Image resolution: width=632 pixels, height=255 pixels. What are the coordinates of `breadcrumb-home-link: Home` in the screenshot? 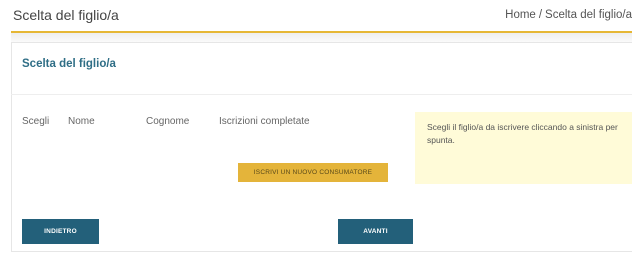 It's located at (520, 15).